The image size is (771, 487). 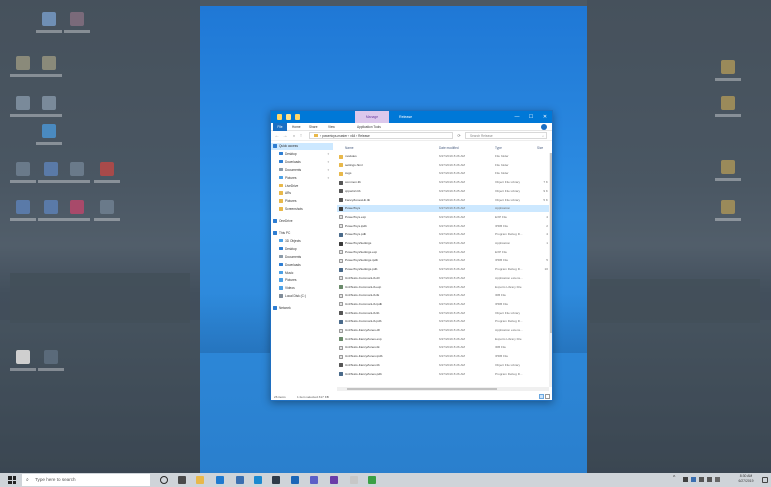 I want to click on file-row: svgs 6/27/2019 8:26 AM File folder, so click(x=443, y=173).